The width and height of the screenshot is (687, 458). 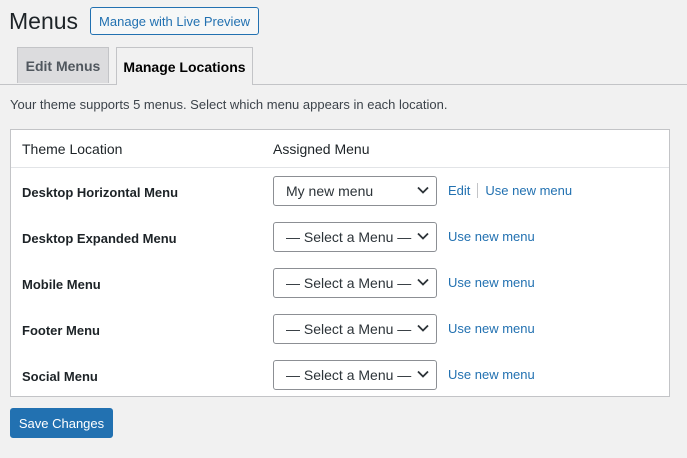 What do you see at coordinates (478, 190) in the screenshot?
I see `link-separator` at bounding box center [478, 190].